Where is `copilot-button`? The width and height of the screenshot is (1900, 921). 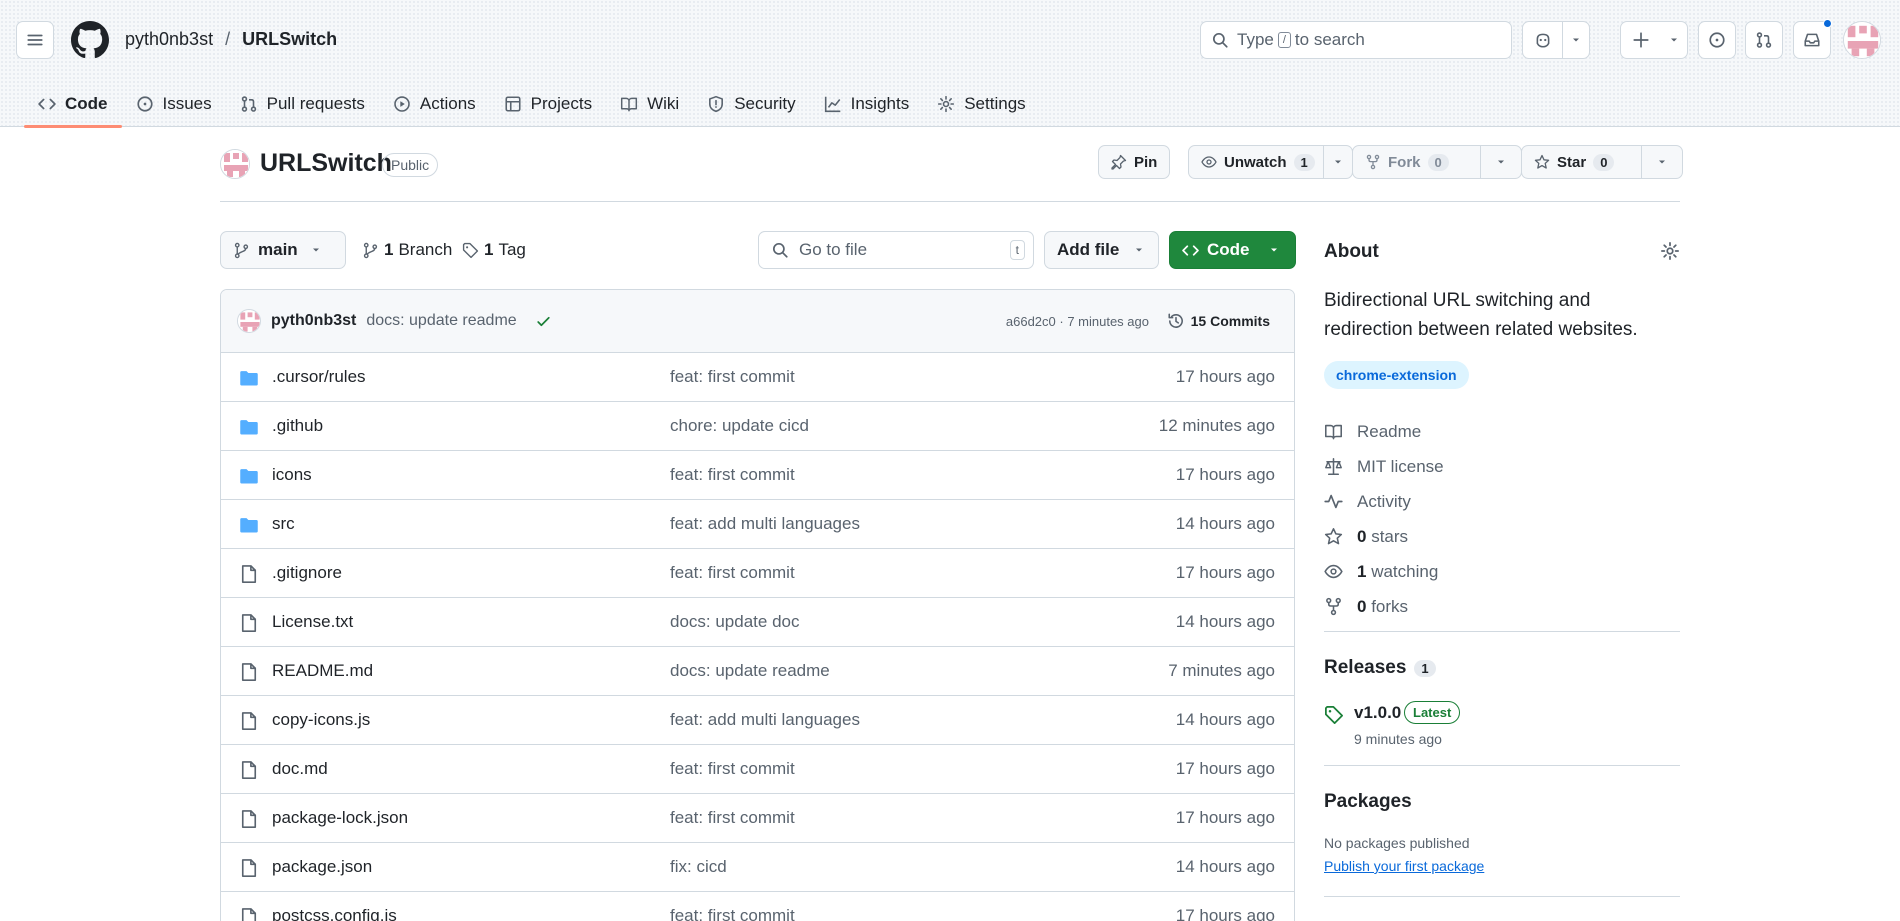
copilot-button is located at coordinates (1556, 40).